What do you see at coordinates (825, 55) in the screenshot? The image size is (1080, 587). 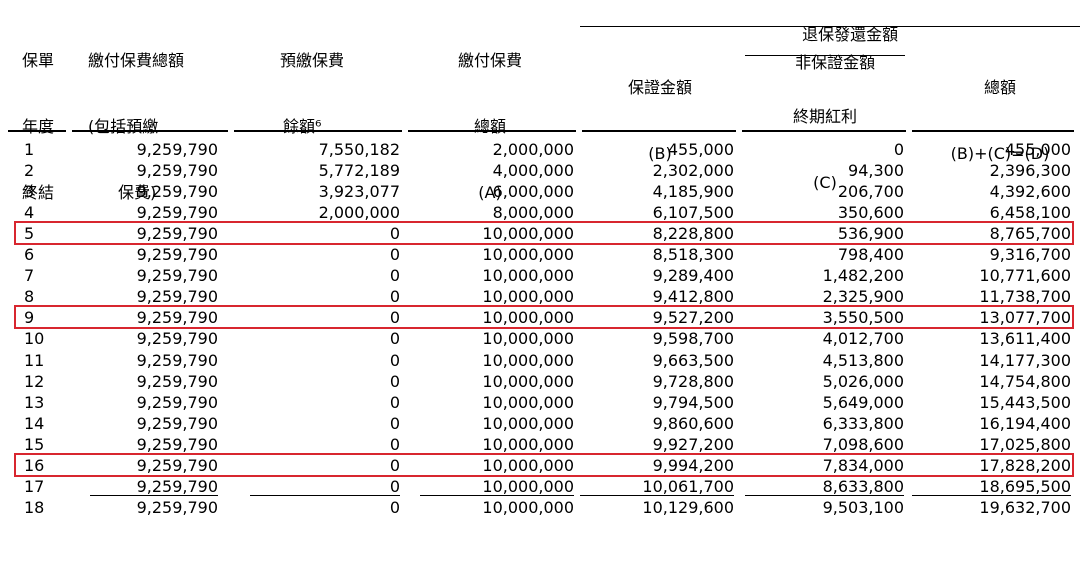 I see `subheader-divider` at bounding box center [825, 55].